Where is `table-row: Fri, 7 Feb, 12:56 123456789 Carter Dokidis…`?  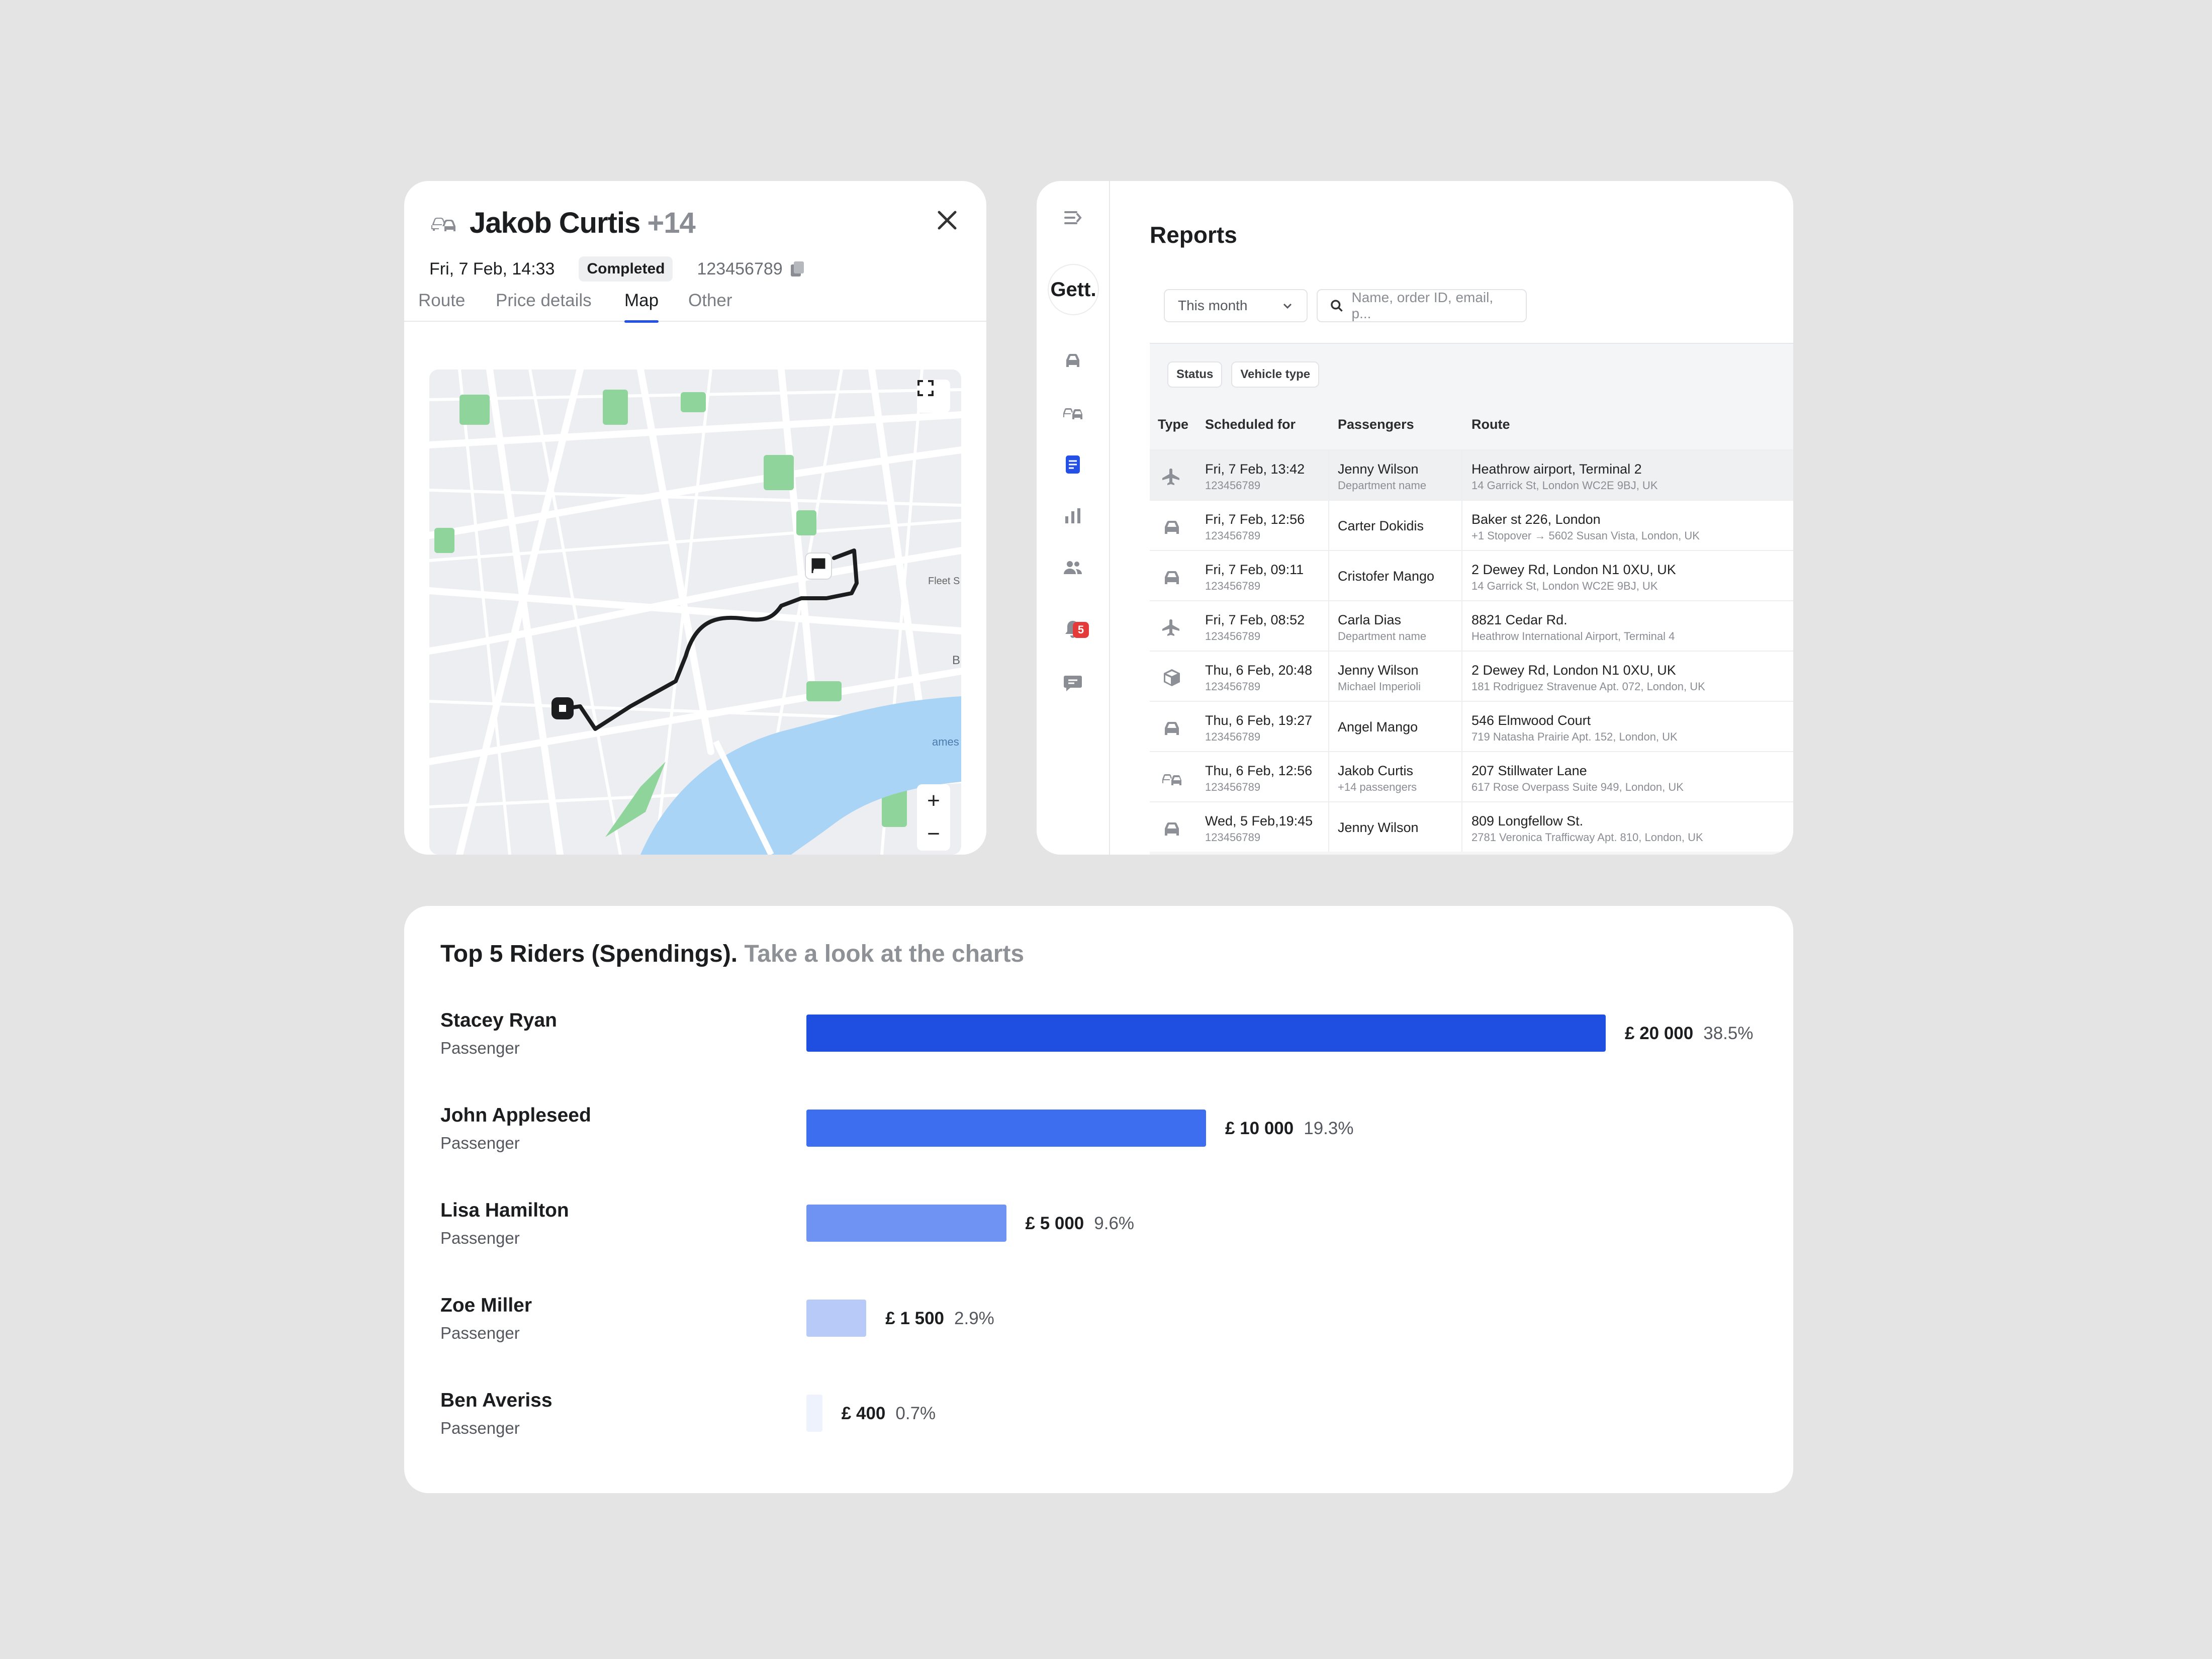 table-row: Fri, 7 Feb, 12:56 123456789 Carter Dokidis… is located at coordinates (1471, 525).